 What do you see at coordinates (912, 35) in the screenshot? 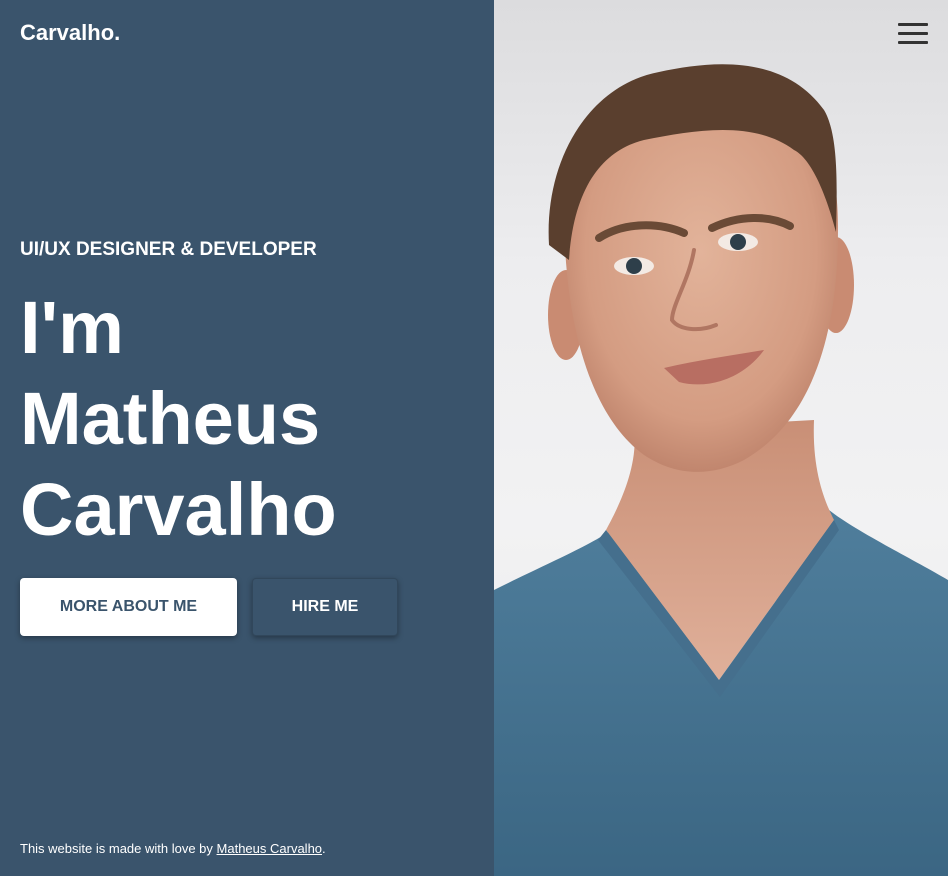
I see `hamburger-menu-icon` at bounding box center [912, 35].